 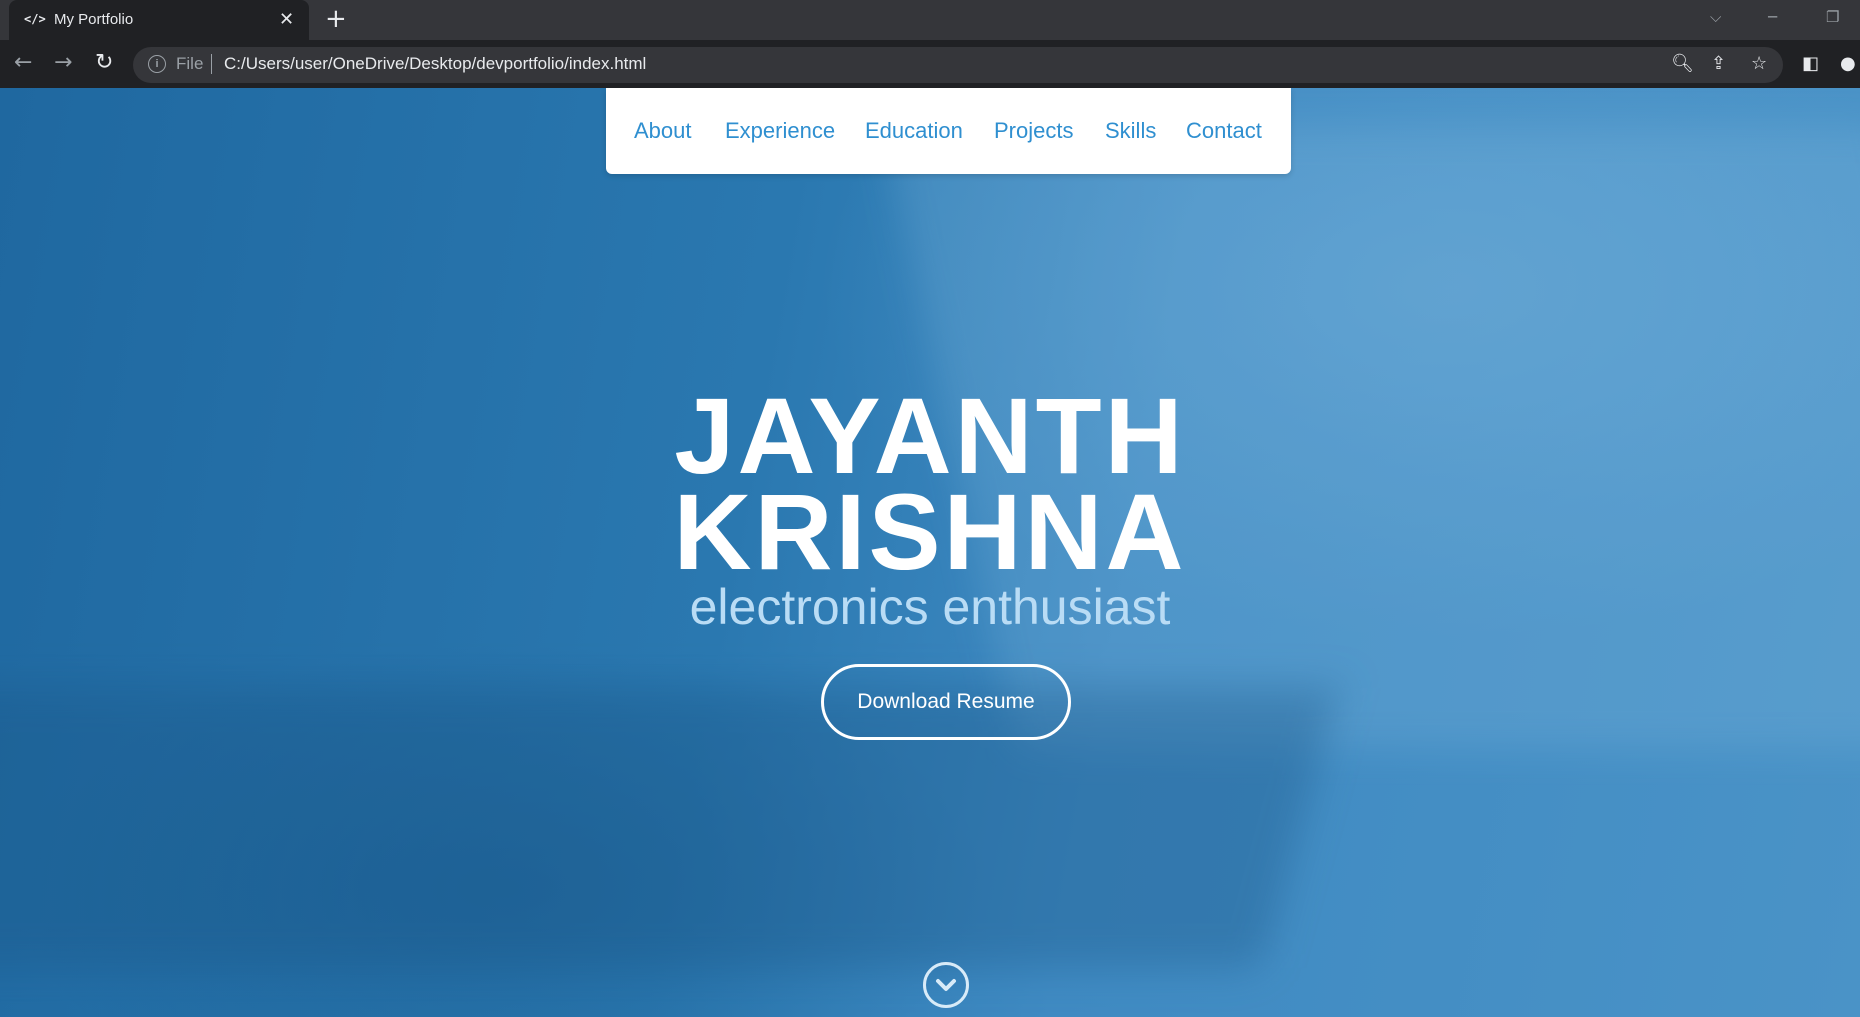 I want to click on nav-projects: Projects, so click(x=1033, y=131).